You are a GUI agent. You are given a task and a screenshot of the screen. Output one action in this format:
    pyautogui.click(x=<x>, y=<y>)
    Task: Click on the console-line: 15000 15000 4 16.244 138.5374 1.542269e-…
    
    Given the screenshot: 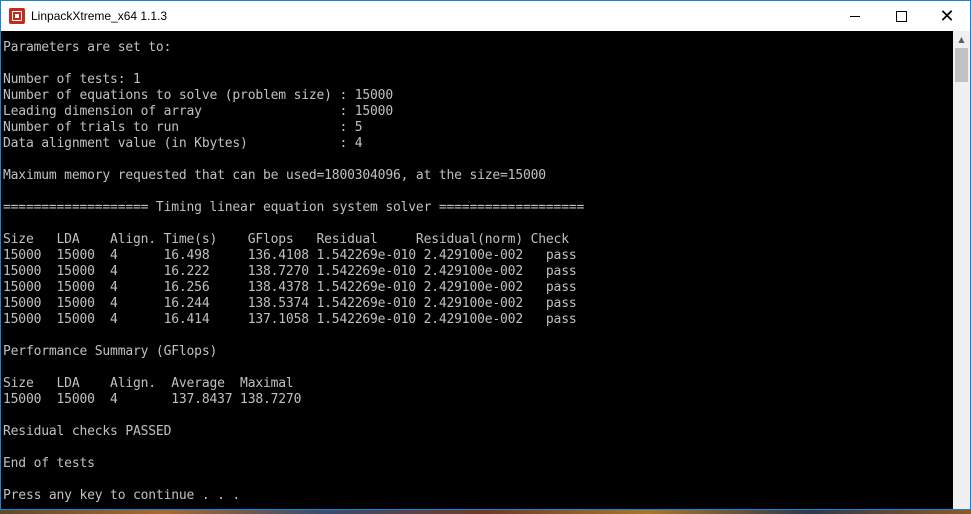 What is the action you would take?
    pyautogui.click(x=290, y=303)
    